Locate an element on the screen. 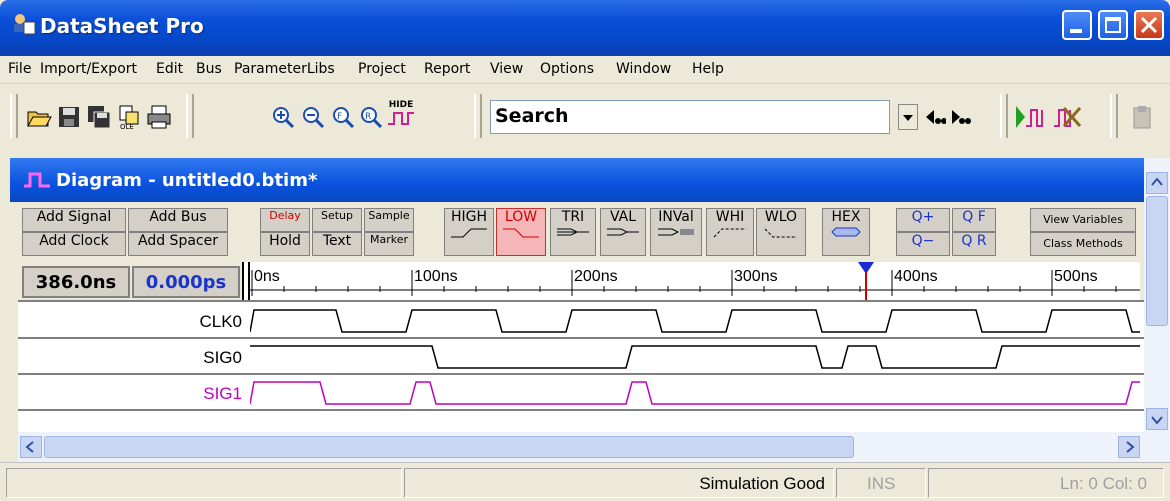  high-label: HIGH is located at coordinates (469, 217).